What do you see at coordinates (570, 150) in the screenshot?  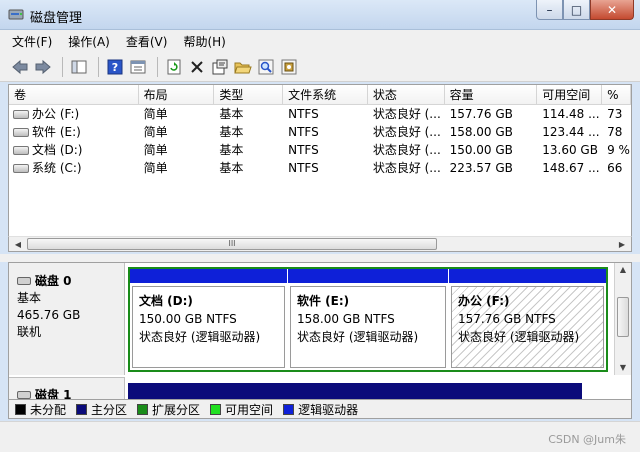 I see `volume-free-space: 13.60 GB` at bounding box center [570, 150].